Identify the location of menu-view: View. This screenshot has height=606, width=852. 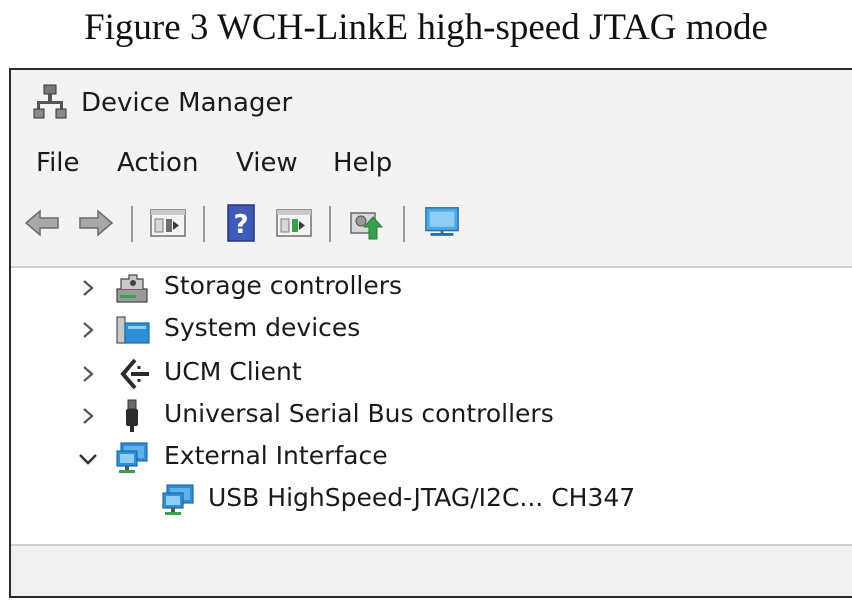
(267, 163).